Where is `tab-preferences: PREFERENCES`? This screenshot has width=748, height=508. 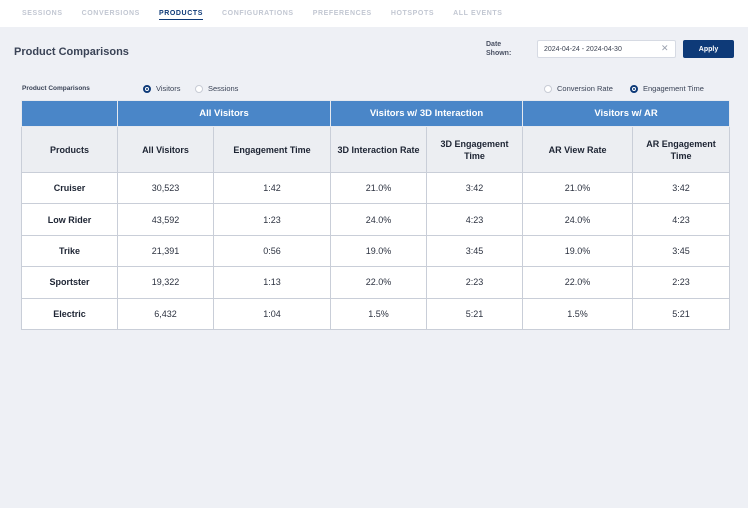
tab-preferences: PREFERENCES is located at coordinates (342, 13).